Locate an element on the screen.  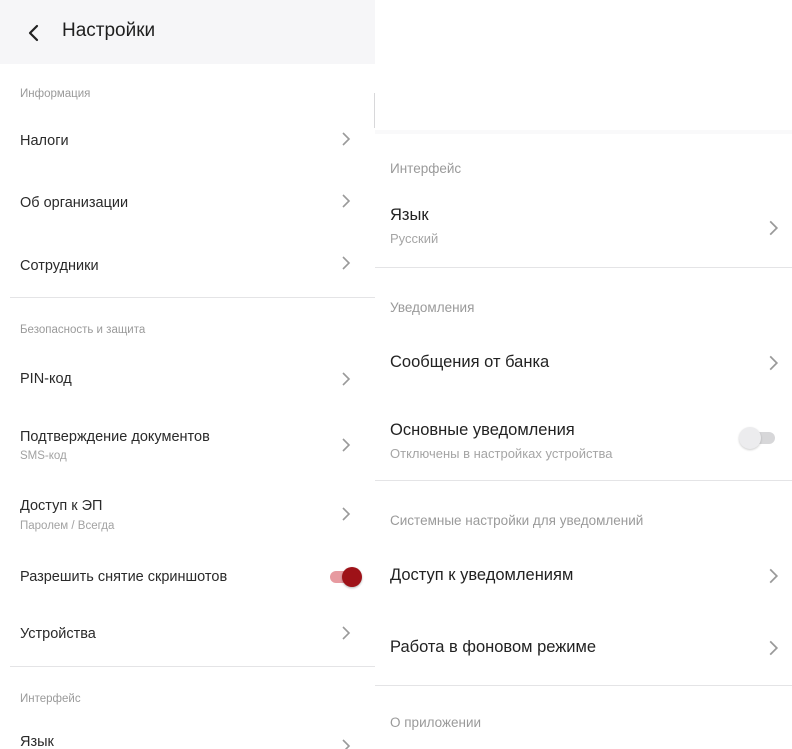
item-label: Работа в фоновом режиме is located at coordinates (493, 647).